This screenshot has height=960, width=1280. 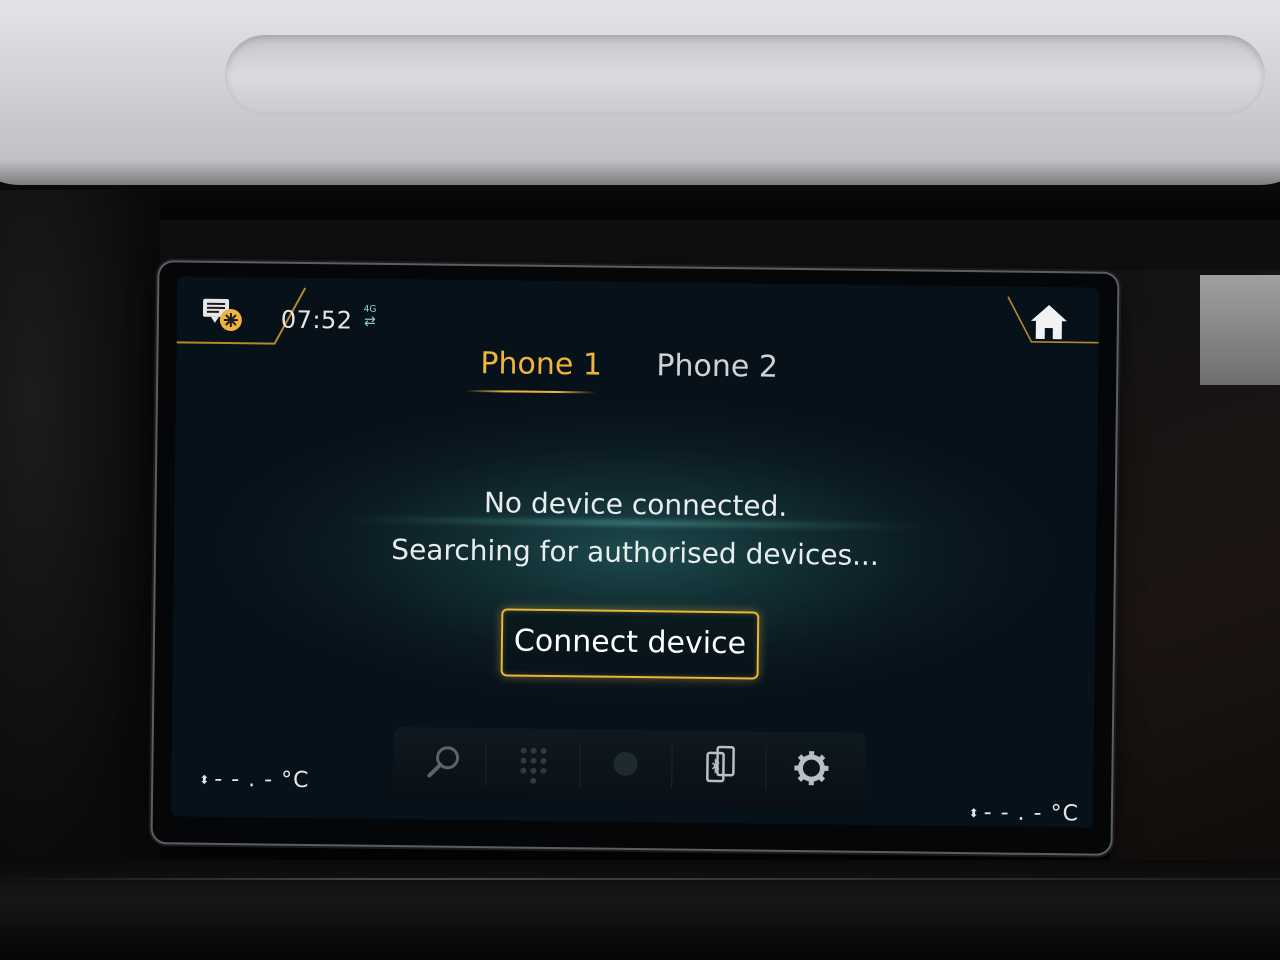 I want to click on left-temperature-value: - - . - °C, so click(x=262, y=780).